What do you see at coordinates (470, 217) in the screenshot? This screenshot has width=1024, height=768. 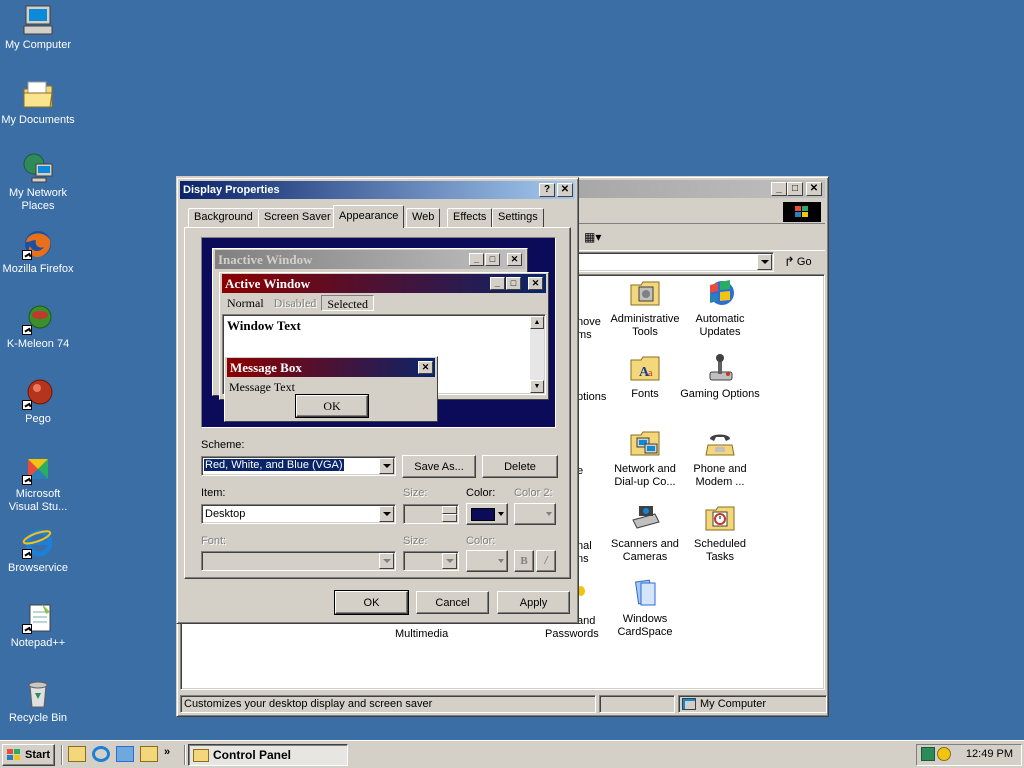 I see `tab-effects: Effects` at bounding box center [470, 217].